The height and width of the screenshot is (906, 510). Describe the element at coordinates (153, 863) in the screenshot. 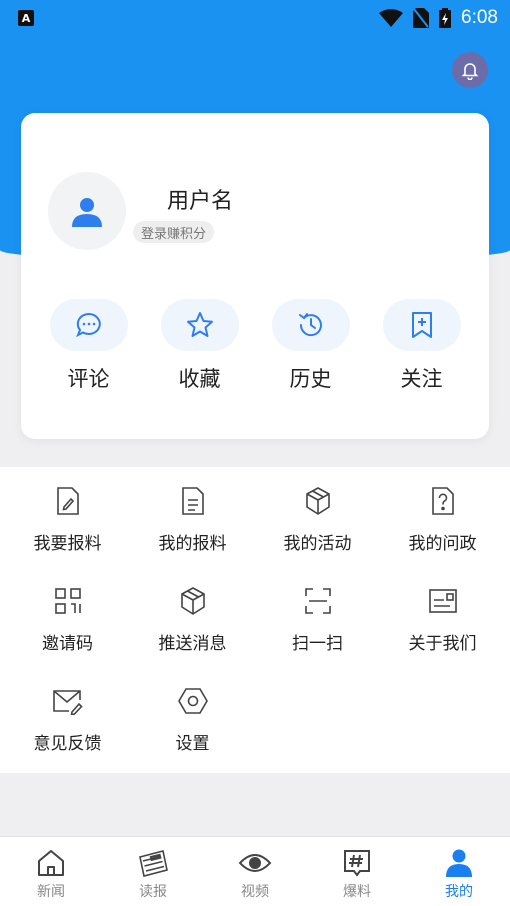

I see `newspaper-icon` at that location.